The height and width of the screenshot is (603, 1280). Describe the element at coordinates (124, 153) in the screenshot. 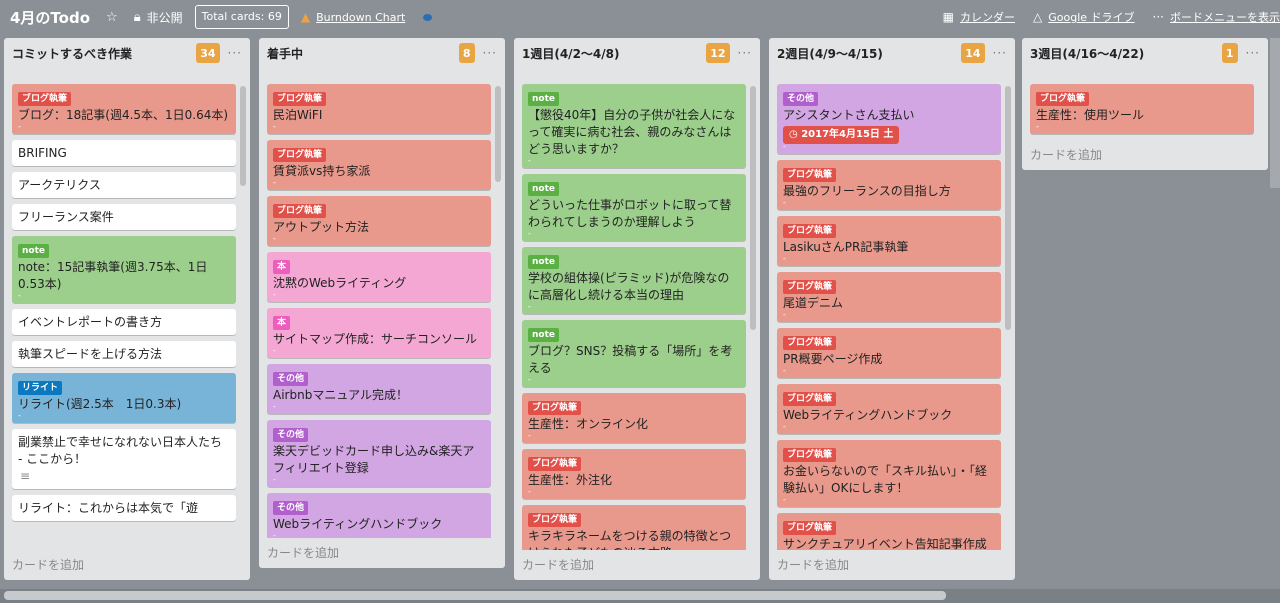

I see `card: BRIFING` at that location.